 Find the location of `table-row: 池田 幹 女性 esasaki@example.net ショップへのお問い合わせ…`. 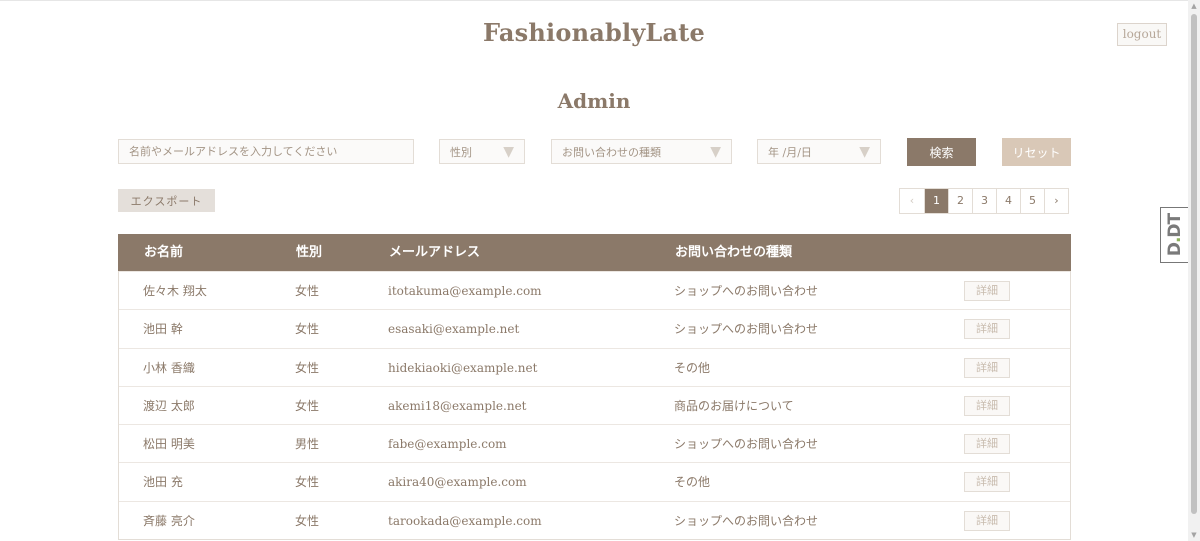

table-row: 池田 幹 女性 esasaki@example.net ショップへのお問い合わせ… is located at coordinates (594, 328).